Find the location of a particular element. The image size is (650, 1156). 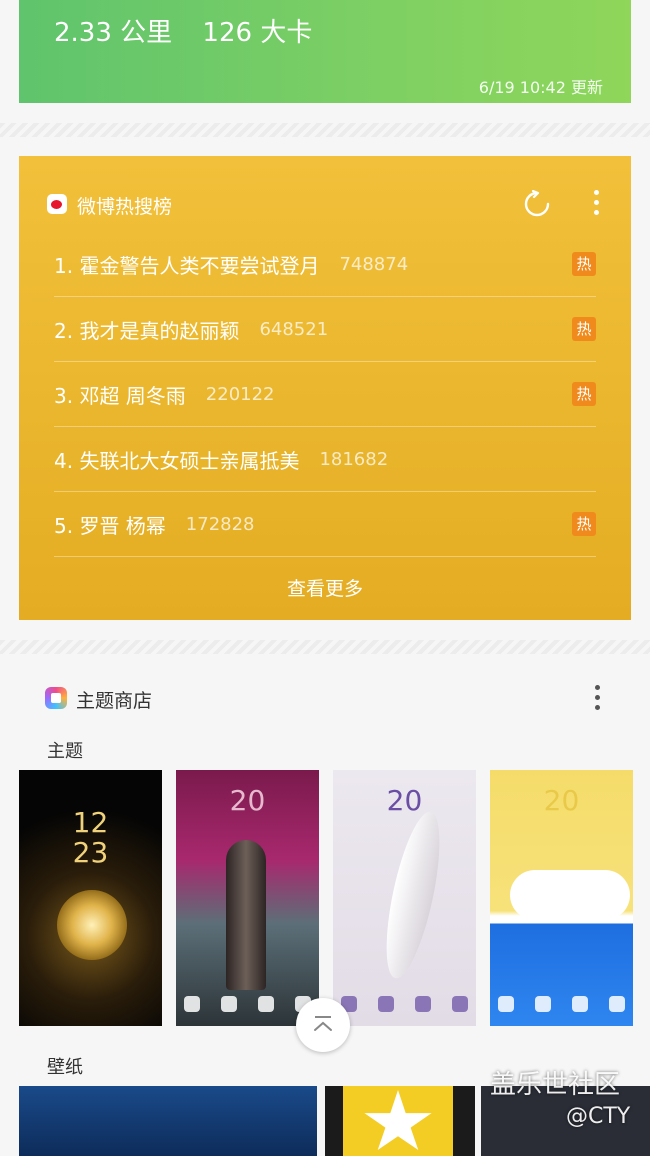

health-stats: 2.33 公里 126 大卡 is located at coordinates (194, 30).